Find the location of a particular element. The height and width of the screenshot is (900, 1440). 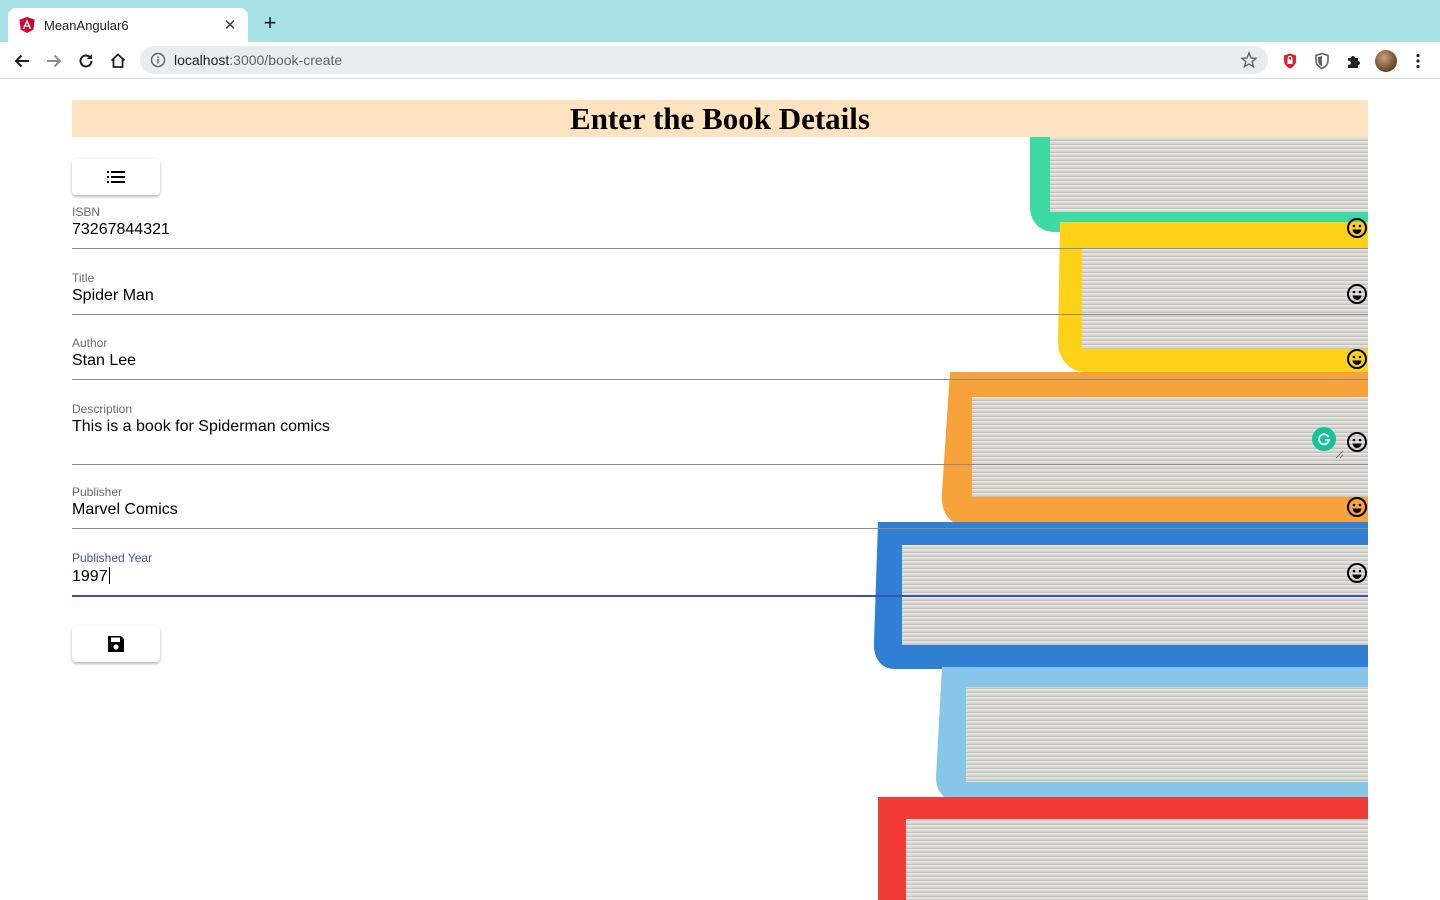

isbn-label: ISBN is located at coordinates (86, 212).